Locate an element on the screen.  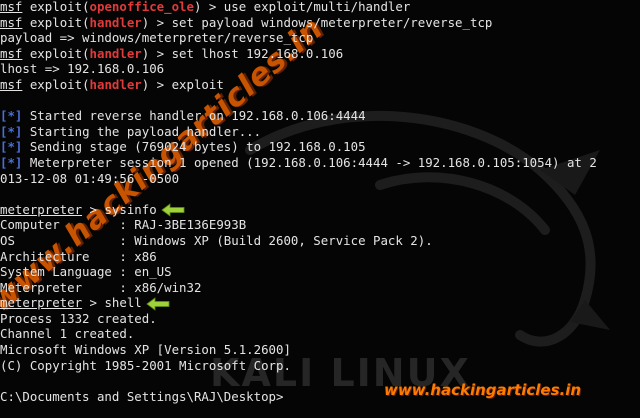
line-text: ) > use exploit/multi/handler is located at coordinates (302, 7).